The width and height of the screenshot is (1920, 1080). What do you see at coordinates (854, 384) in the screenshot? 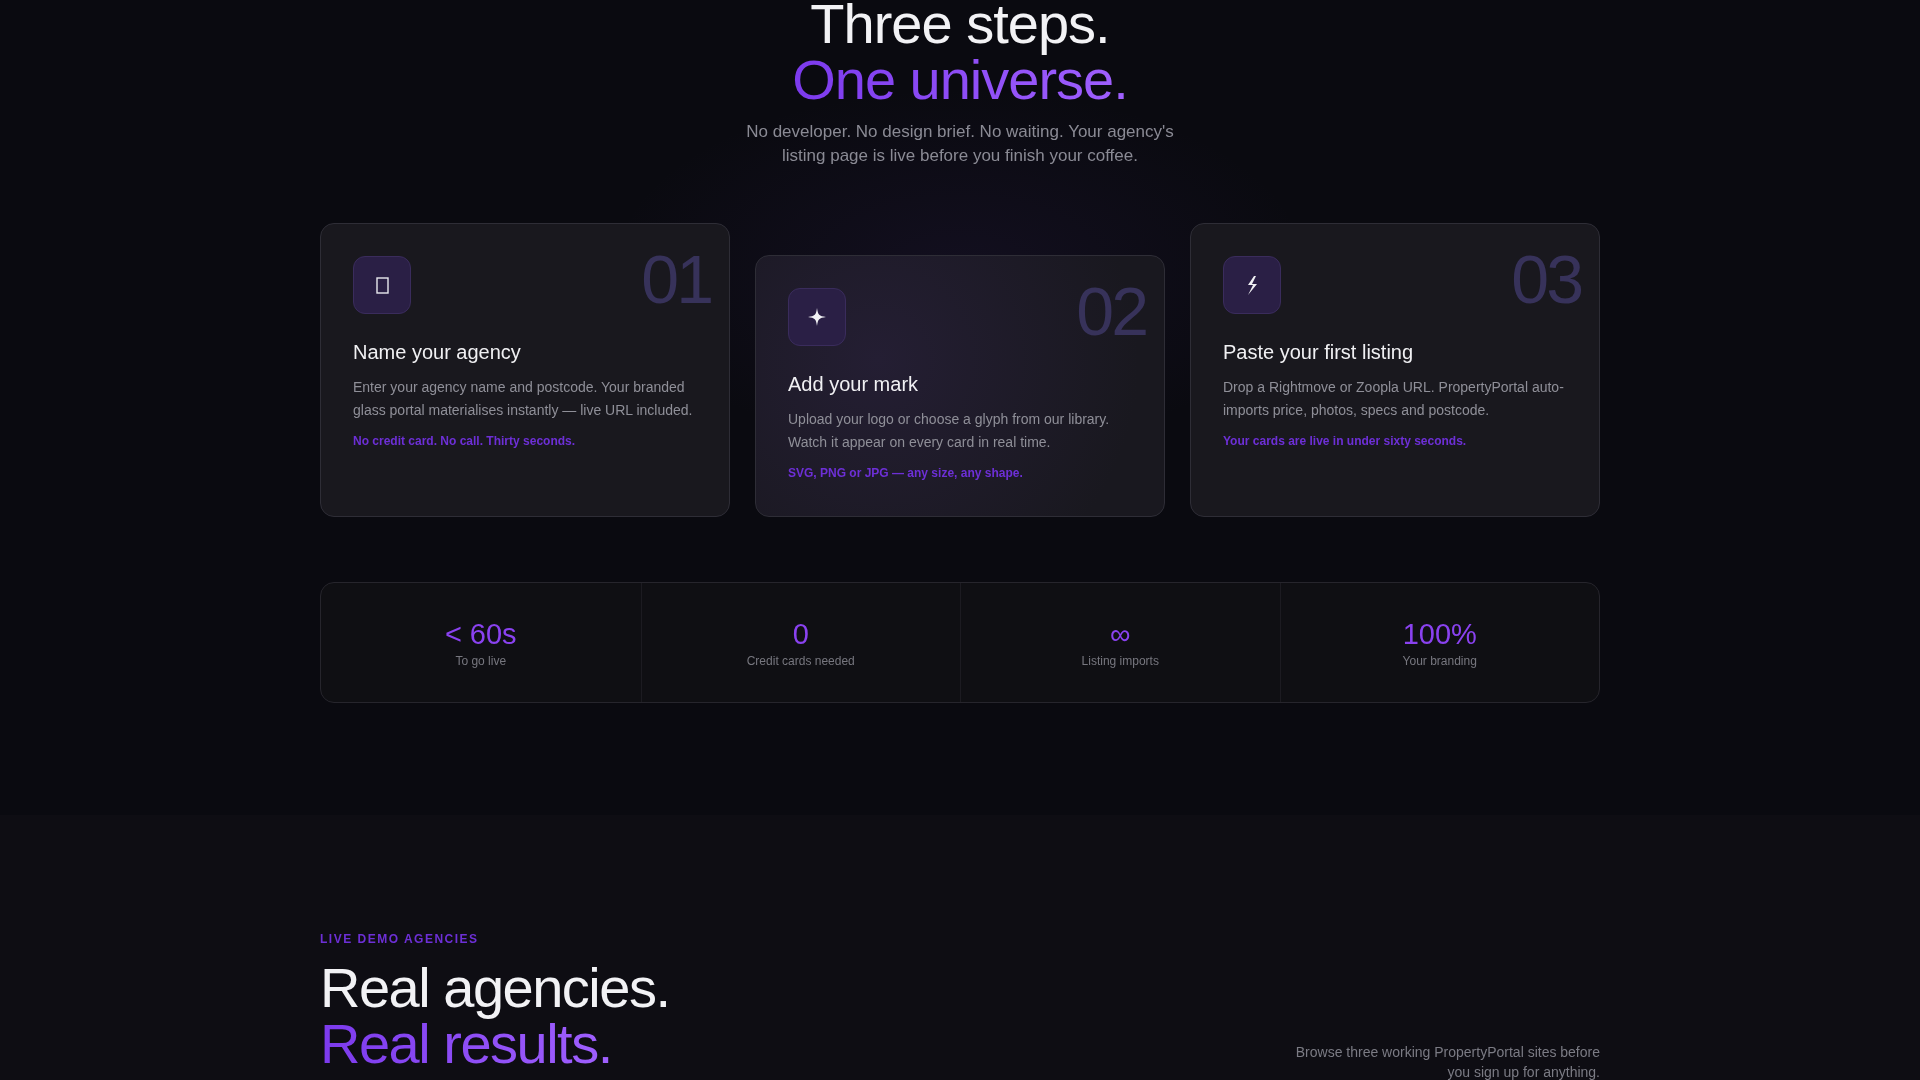
I see `step-title: Add your mark` at bounding box center [854, 384].